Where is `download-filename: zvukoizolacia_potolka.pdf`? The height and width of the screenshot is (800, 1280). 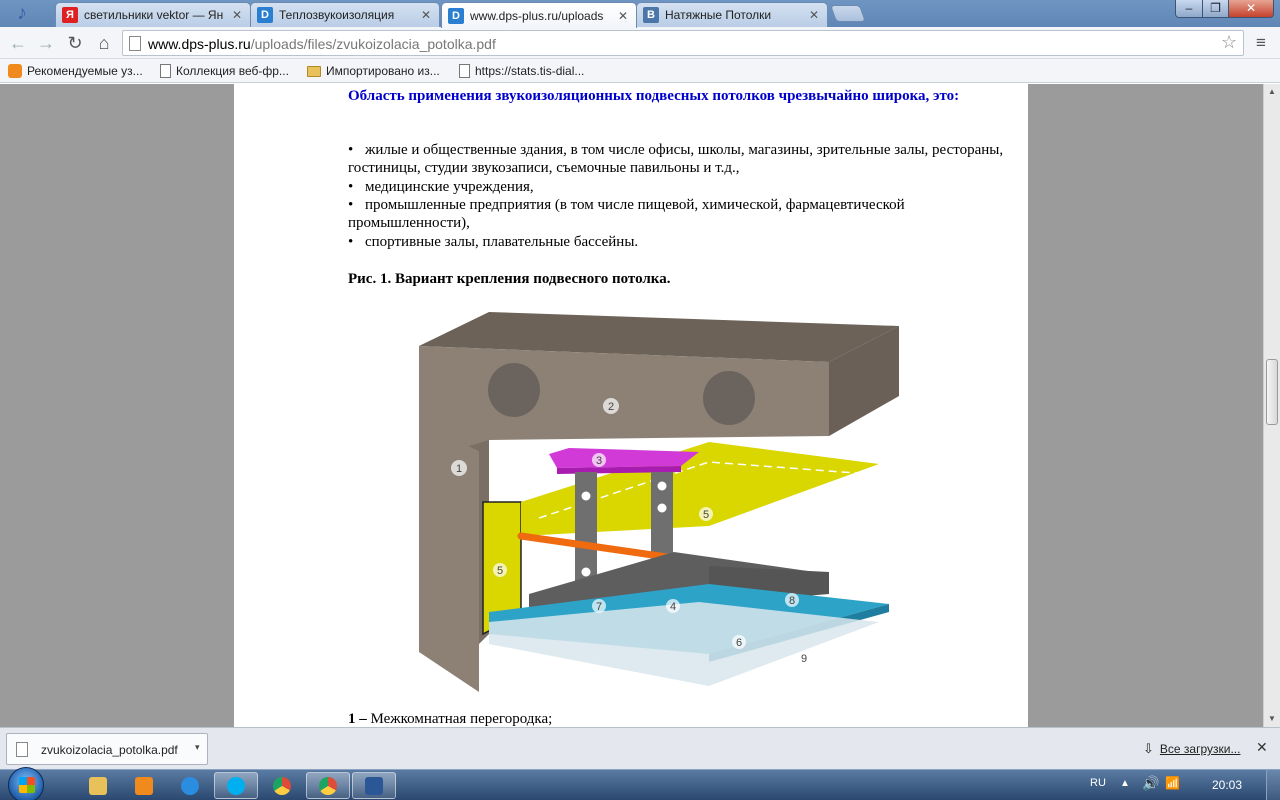 download-filename: zvukoizolacia_potolka.pdf is located at coordinates (109, 750).